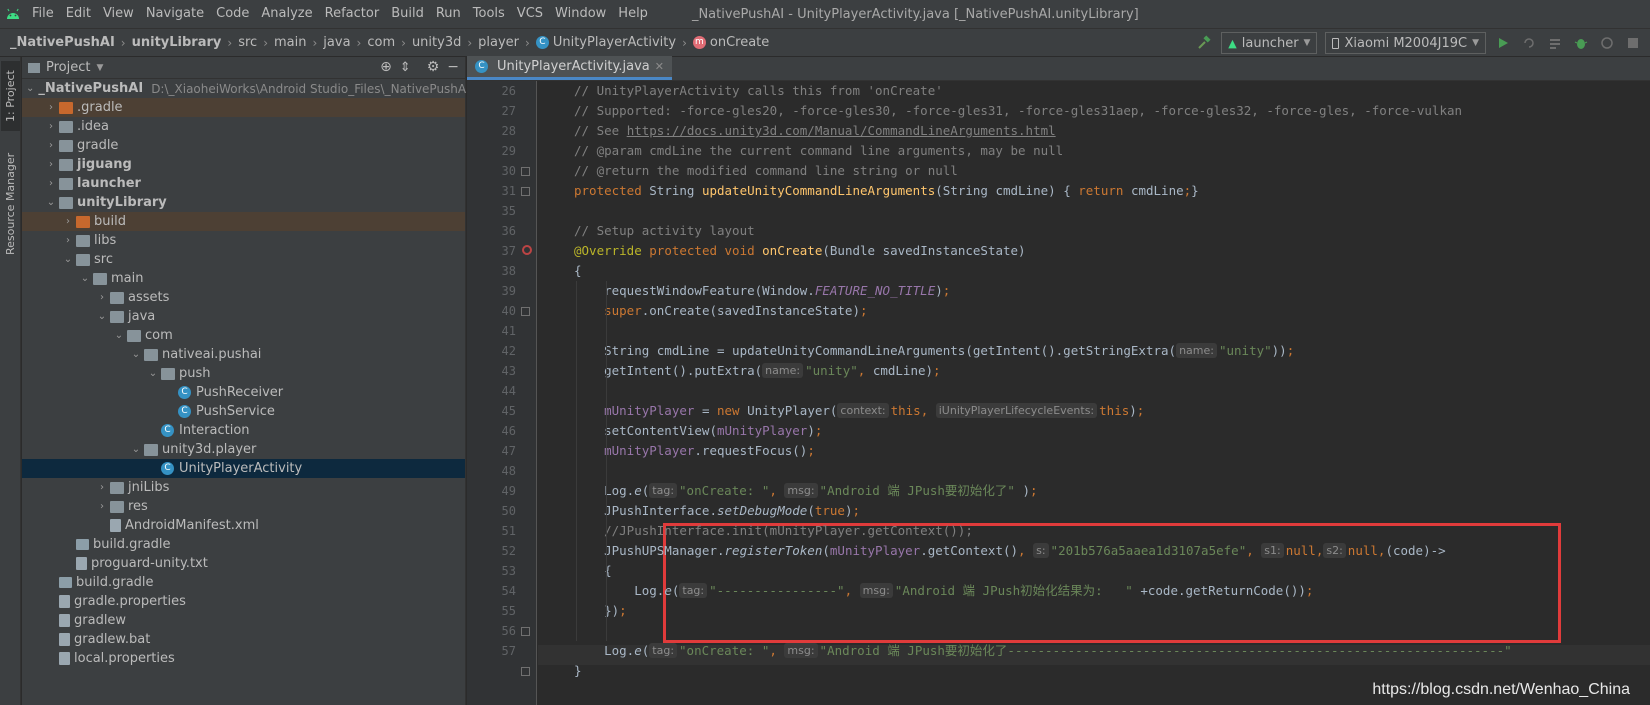 Image resolution: width=1650 pixels, height=705 pixels. What do you see at coordinates (243, 506) in the screenshot?
I see `tree-item: › res` at bounding box center [243, 506].